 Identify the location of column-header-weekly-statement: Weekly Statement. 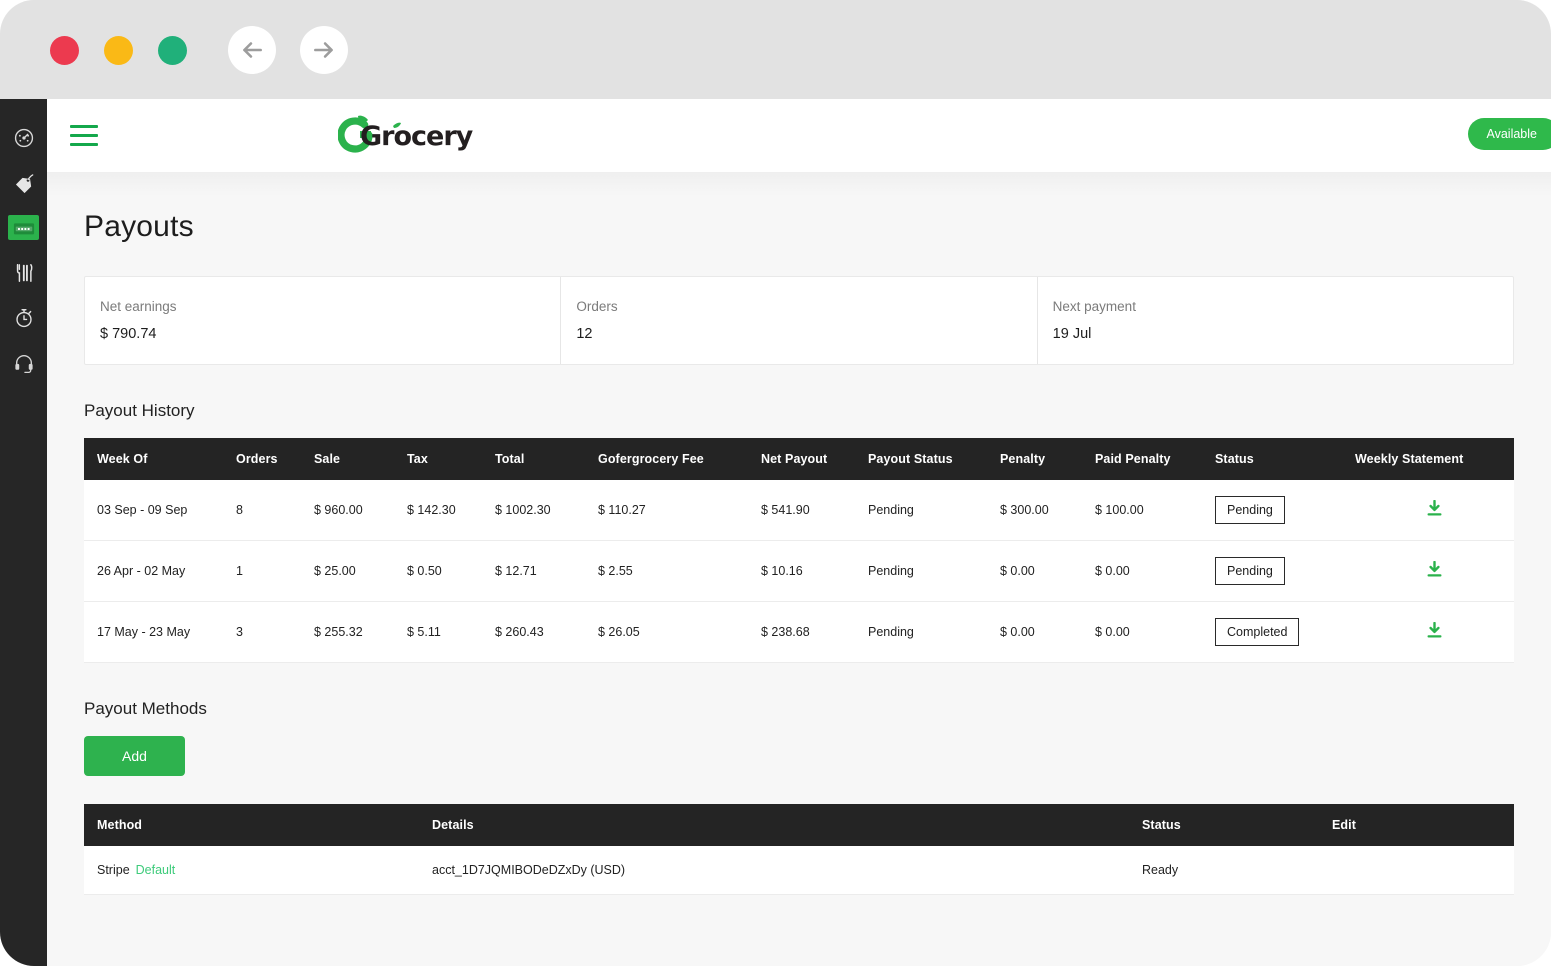
(1434, 459).